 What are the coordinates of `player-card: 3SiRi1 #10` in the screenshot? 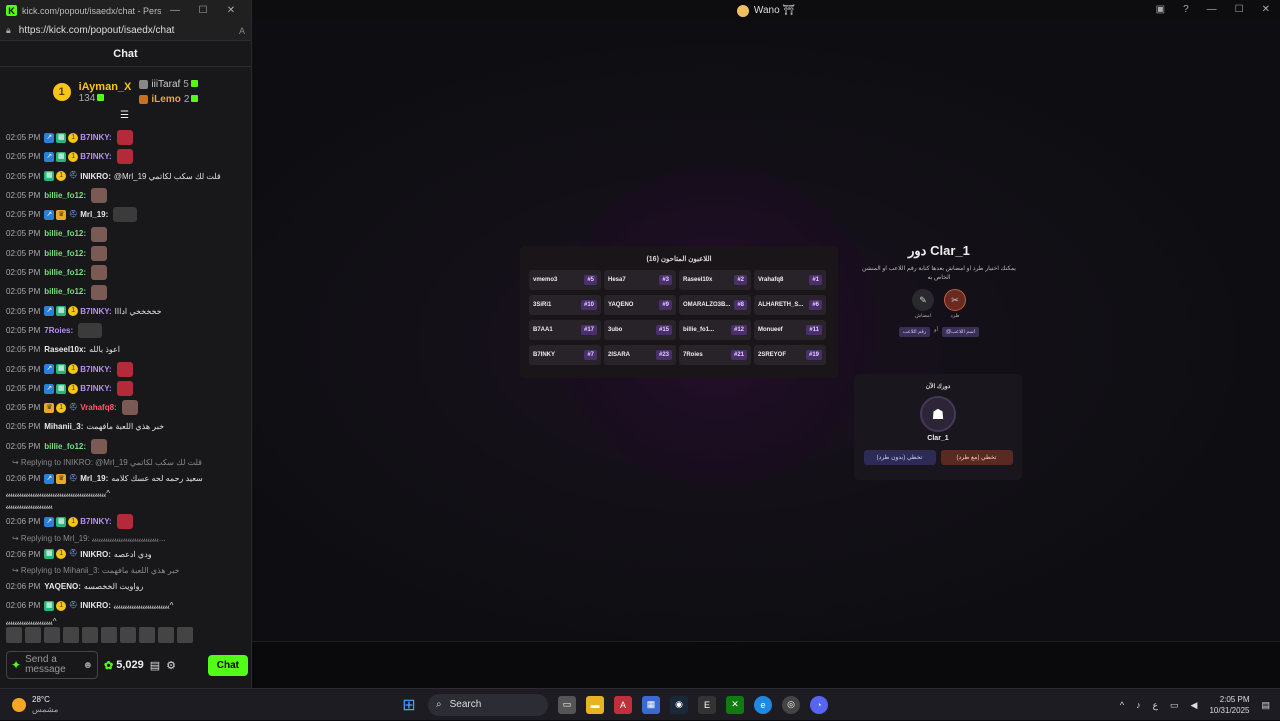 It's located at (565, 305).